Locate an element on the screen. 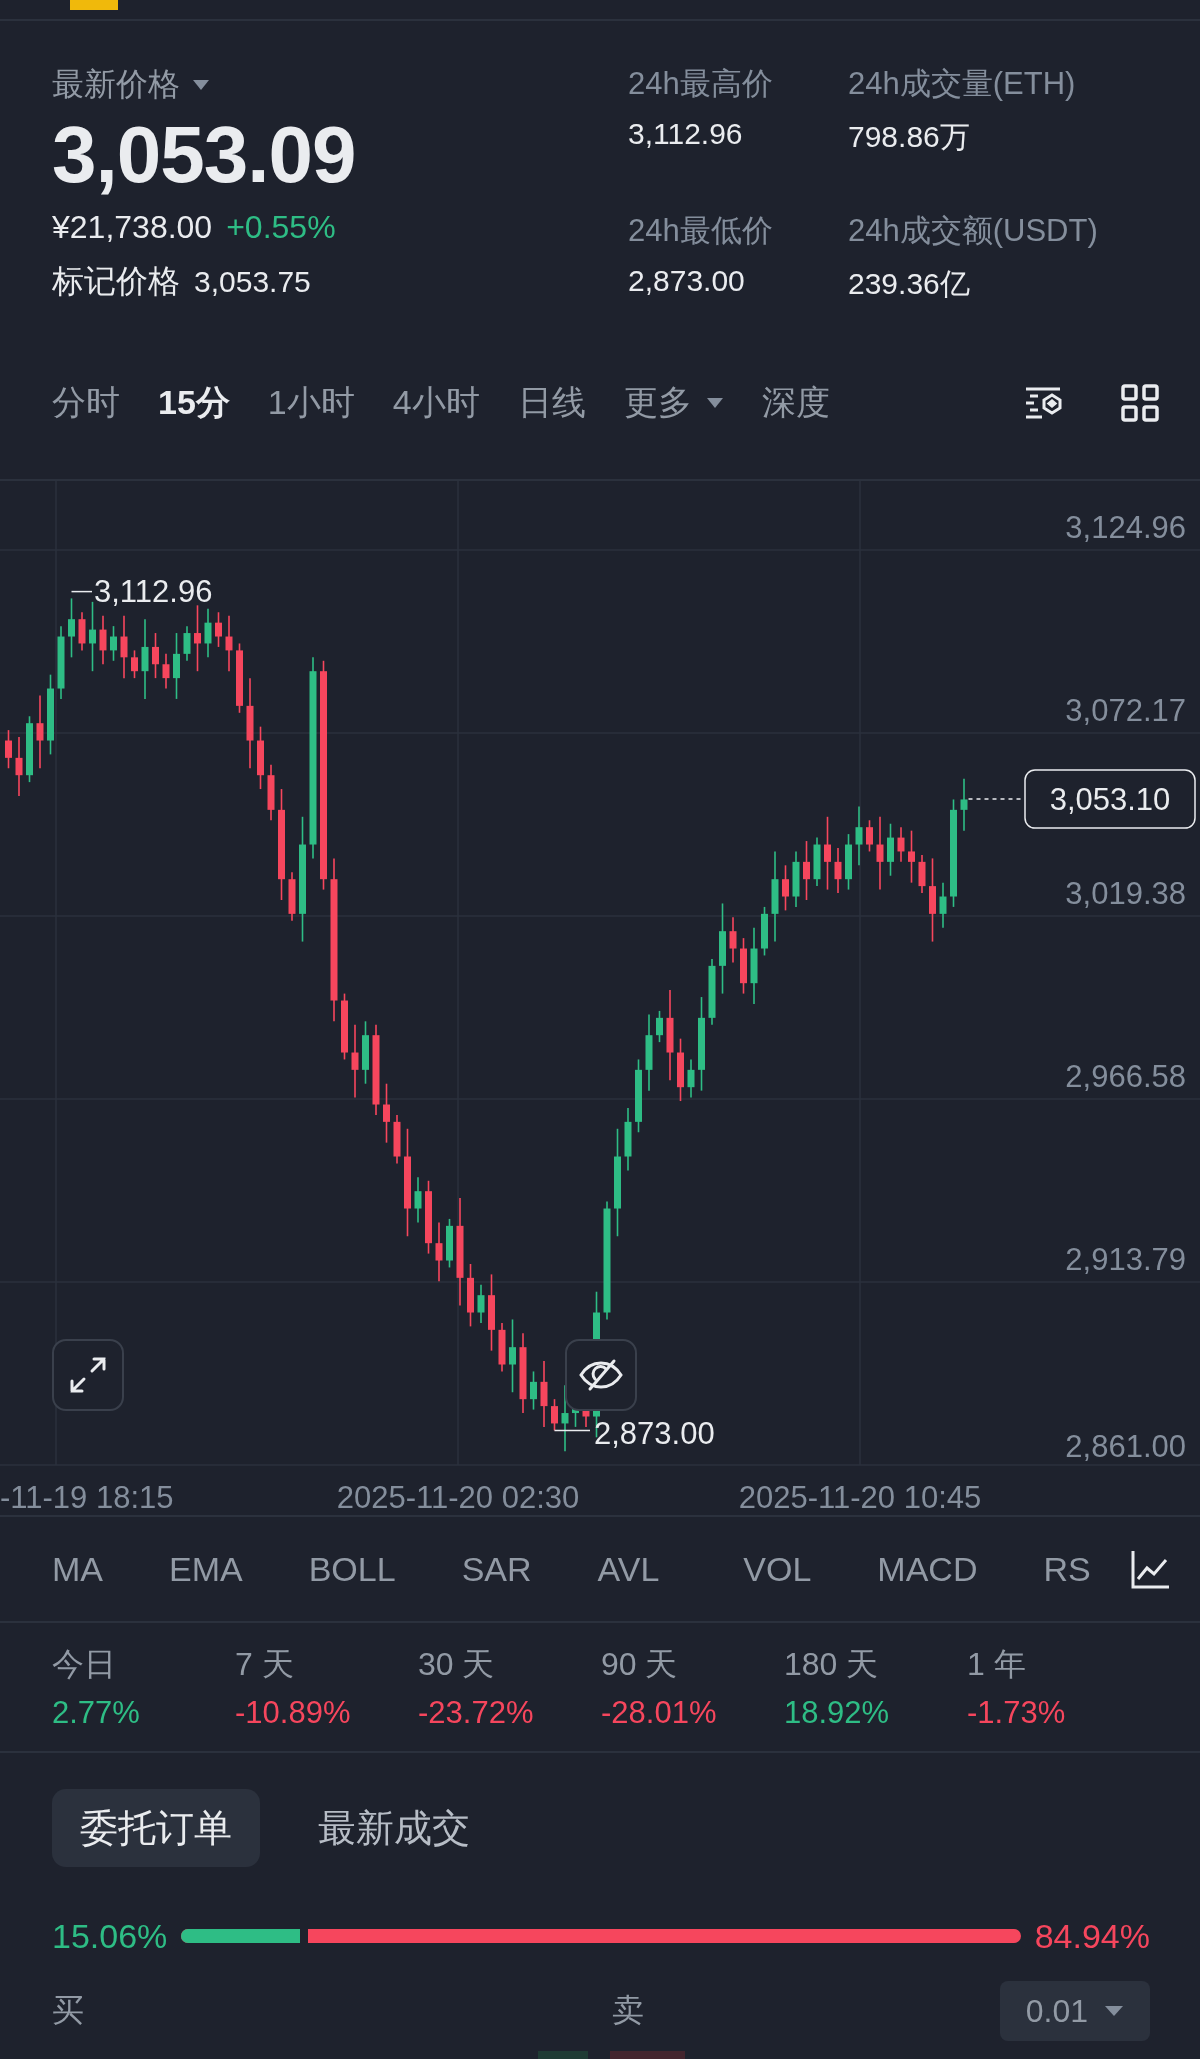  indicator-tab: BOLL is located at coordinates (352, 1569).